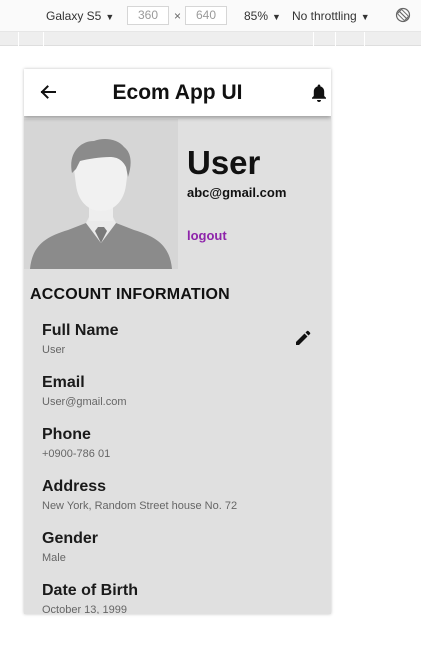  I want to click on width-input: 360, so click(148, 15).